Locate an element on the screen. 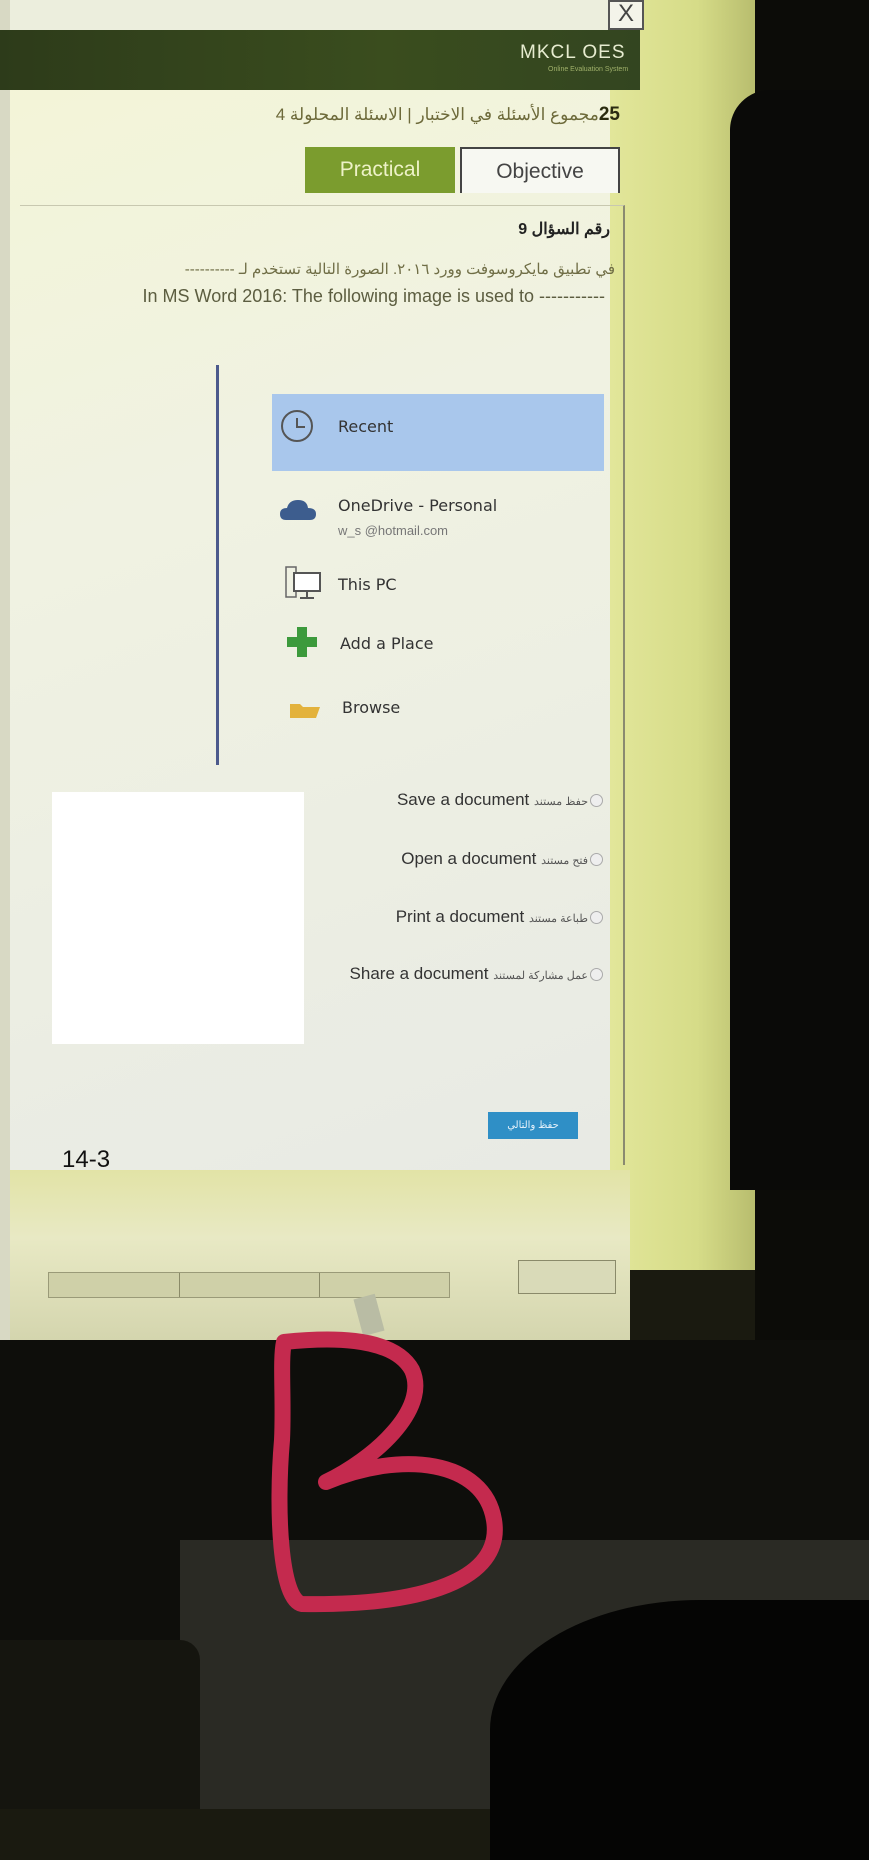  monitor-power-button is located at coordinates (567, 1277).